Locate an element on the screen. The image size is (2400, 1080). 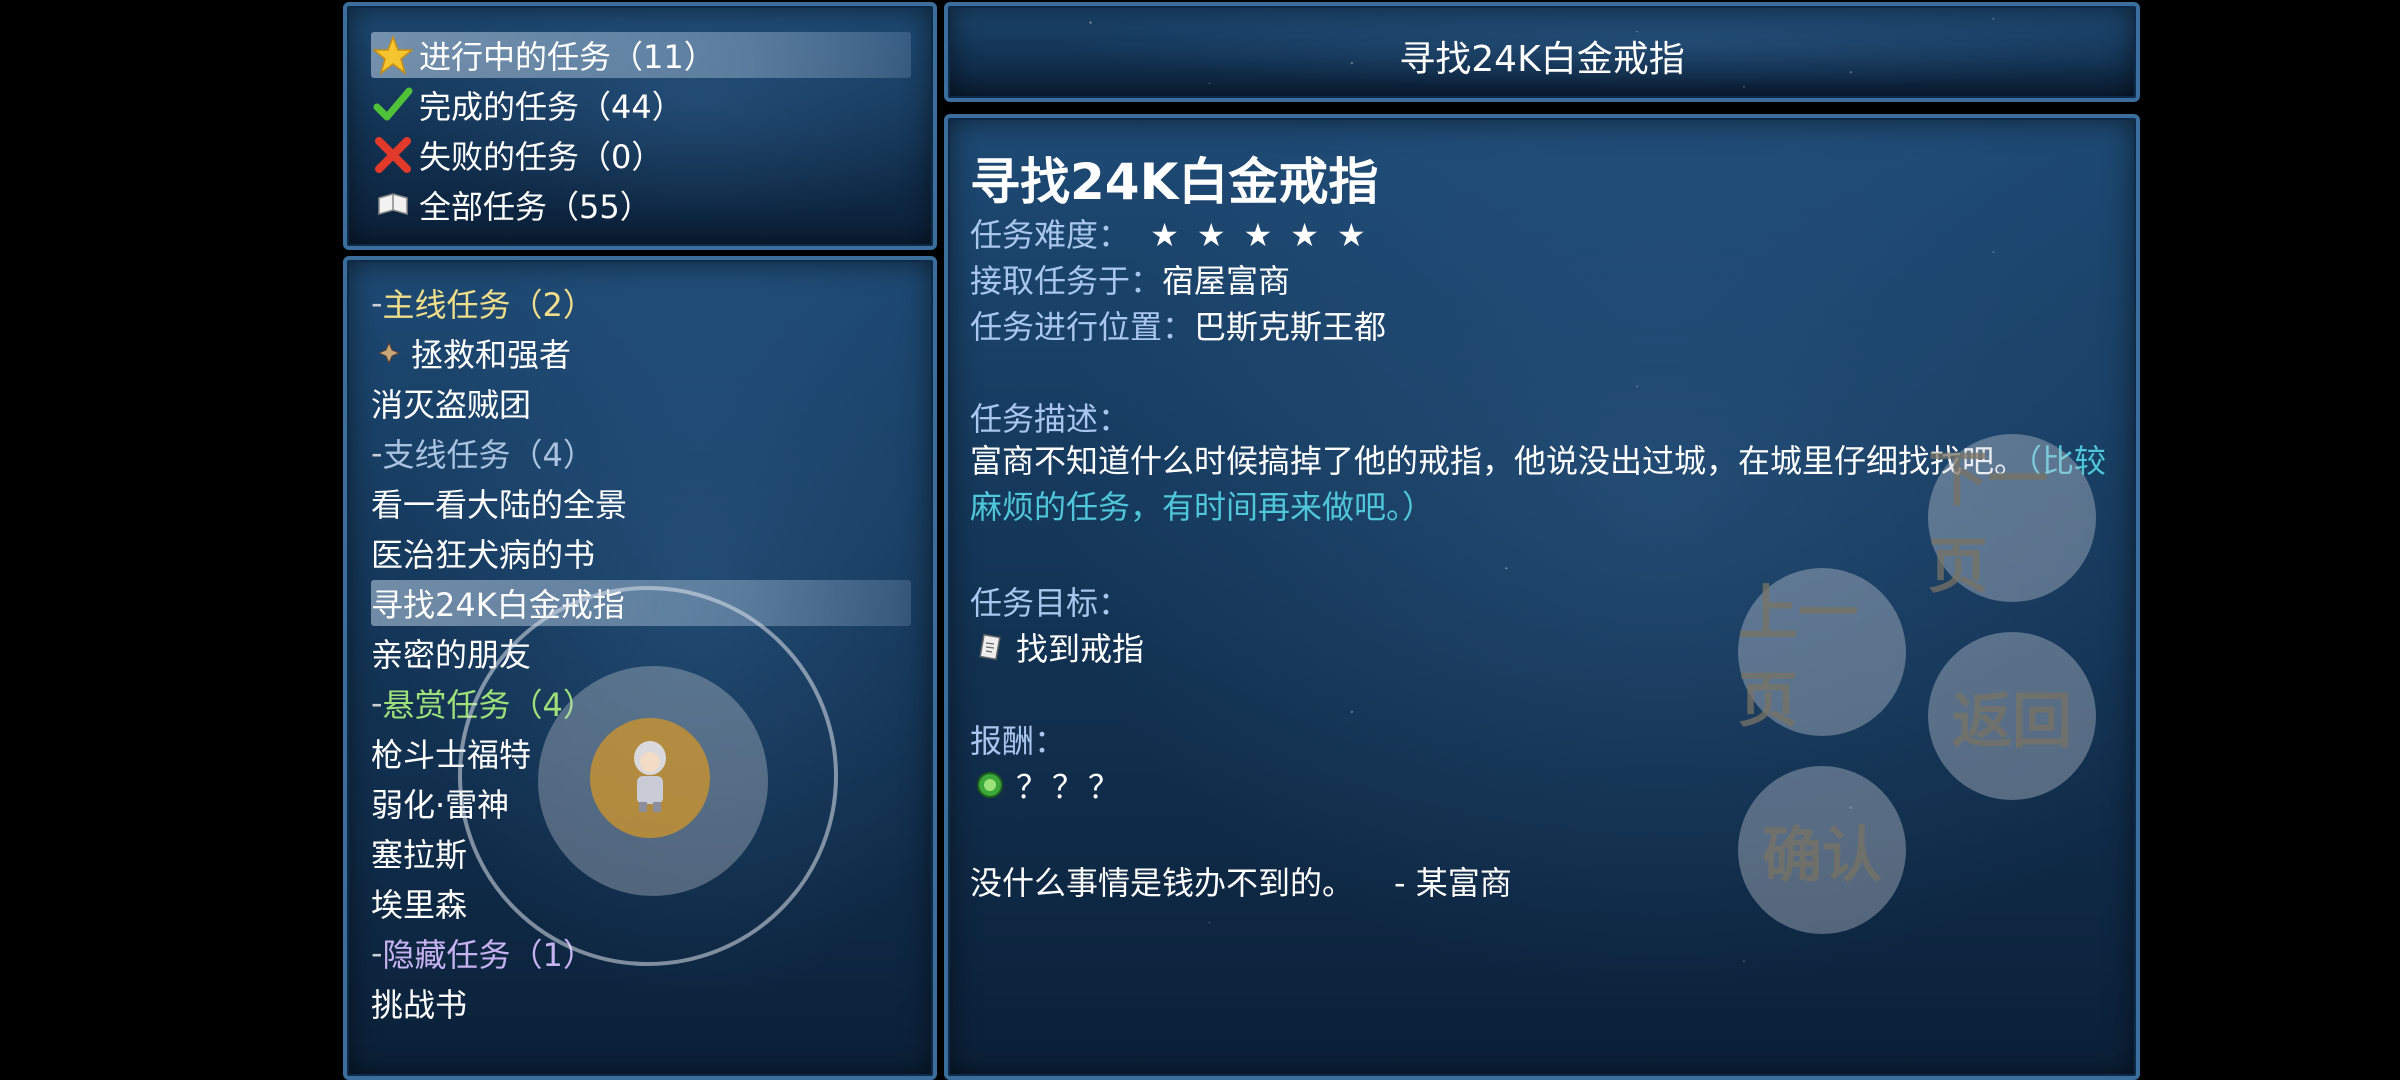
status-all-label: 全部任务（55） is located at coordinates (535, 207).